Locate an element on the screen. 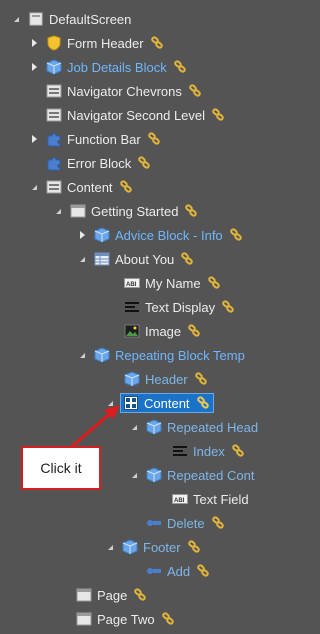  tree-item-function-bar: Function Bar is located at coordinates (94, 139).